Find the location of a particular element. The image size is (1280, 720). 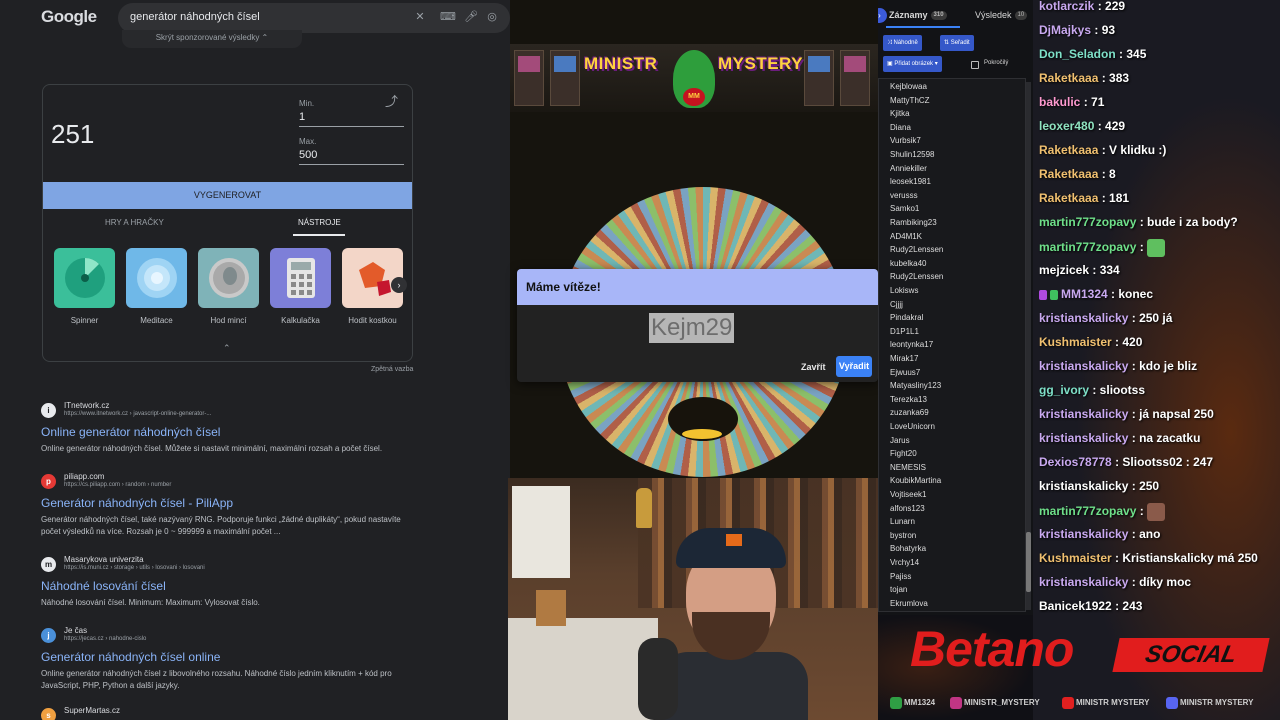

chat-text: : sliootss is located at coordinates (1117, 390).